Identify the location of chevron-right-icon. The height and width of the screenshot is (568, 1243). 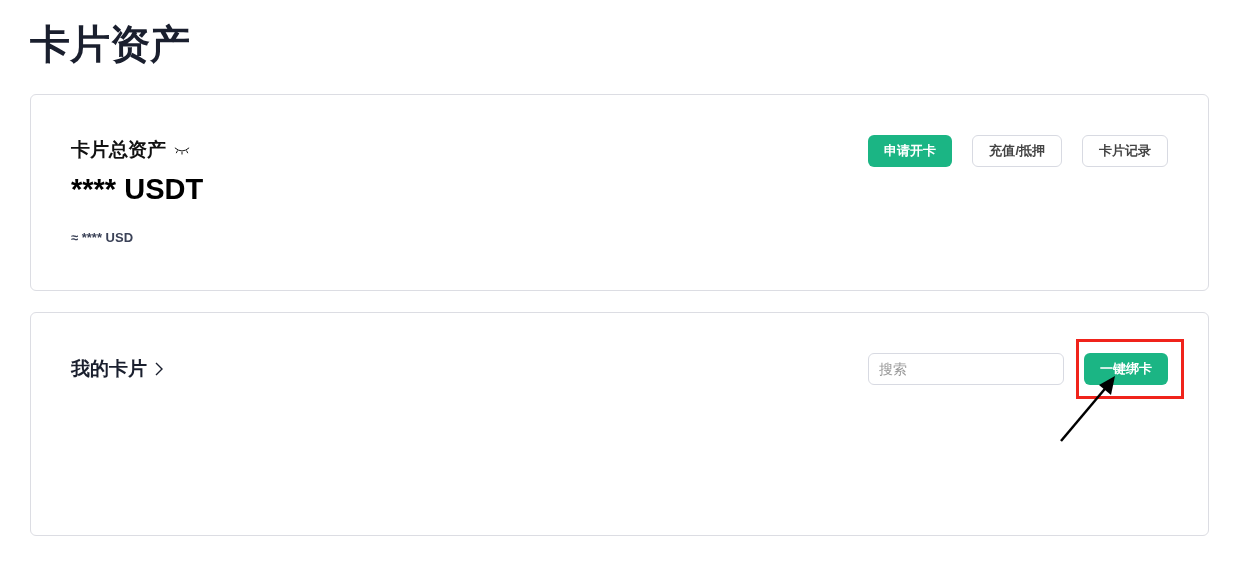
(159, 369).